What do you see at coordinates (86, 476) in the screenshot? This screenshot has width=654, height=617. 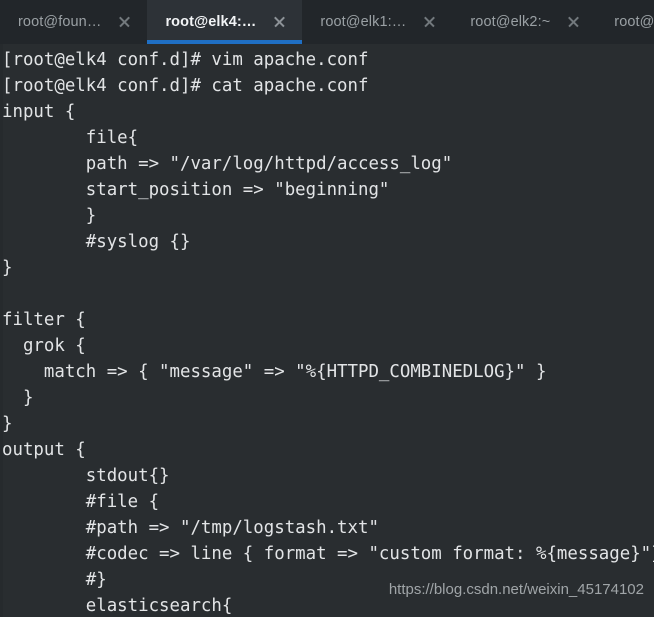 I see `terminal-line: stdout{}` at bounding box center [86, 476].